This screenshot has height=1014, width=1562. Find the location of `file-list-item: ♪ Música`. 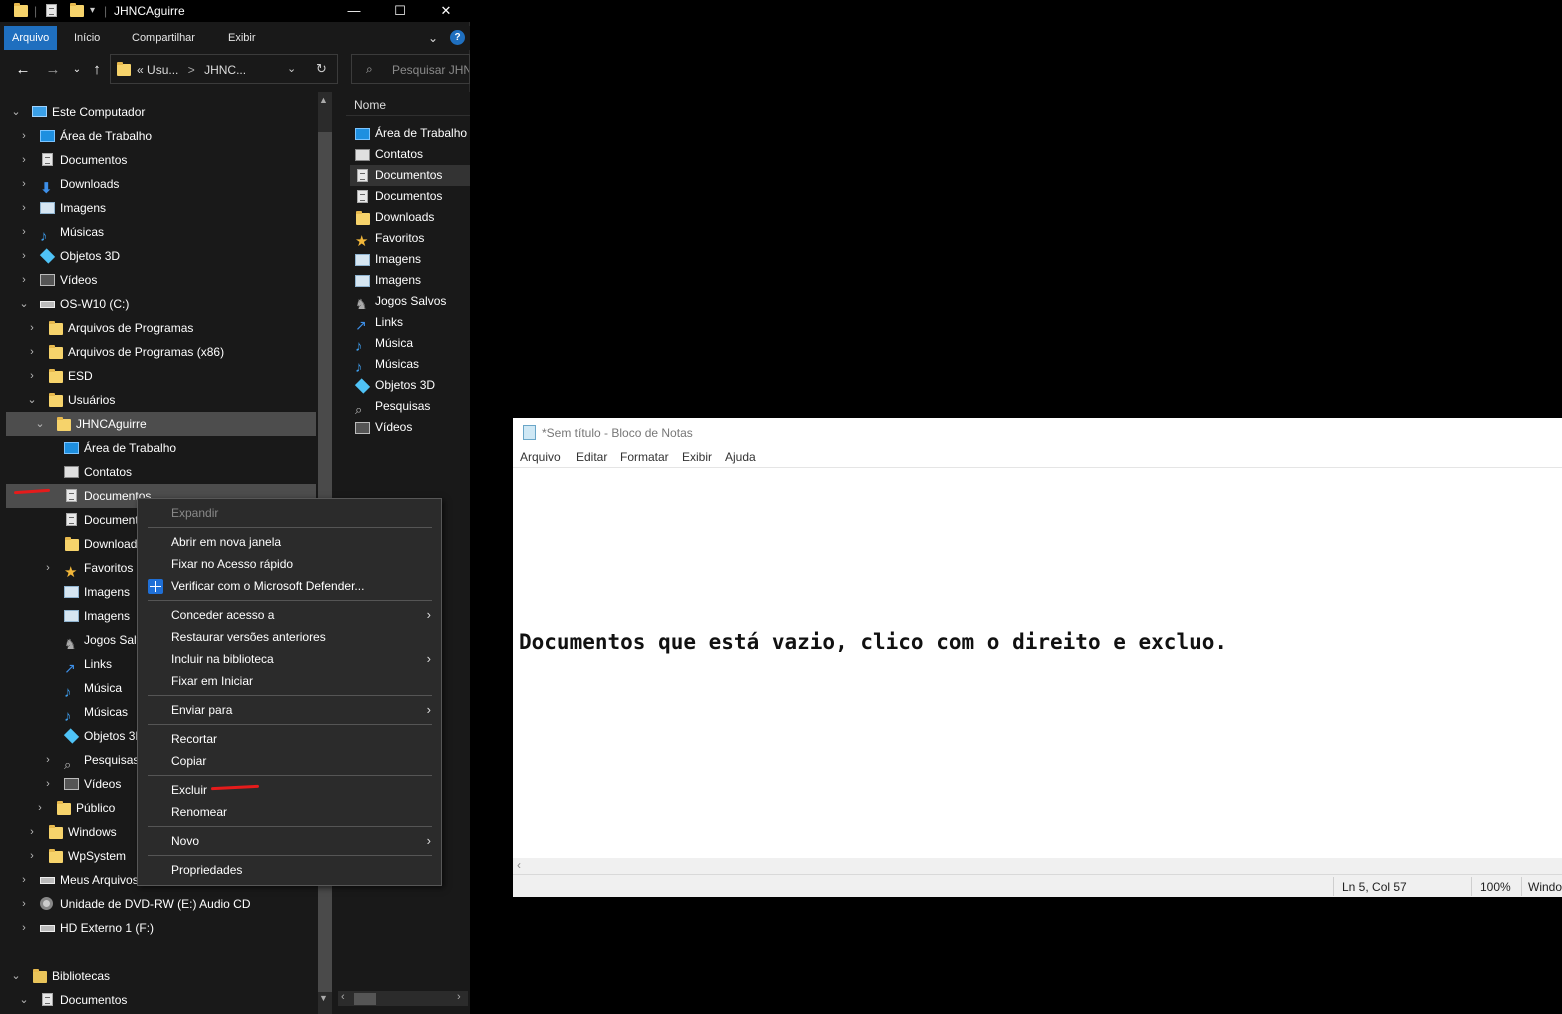

file-list-item: ♪ Música is located at coordinates (410, 343).